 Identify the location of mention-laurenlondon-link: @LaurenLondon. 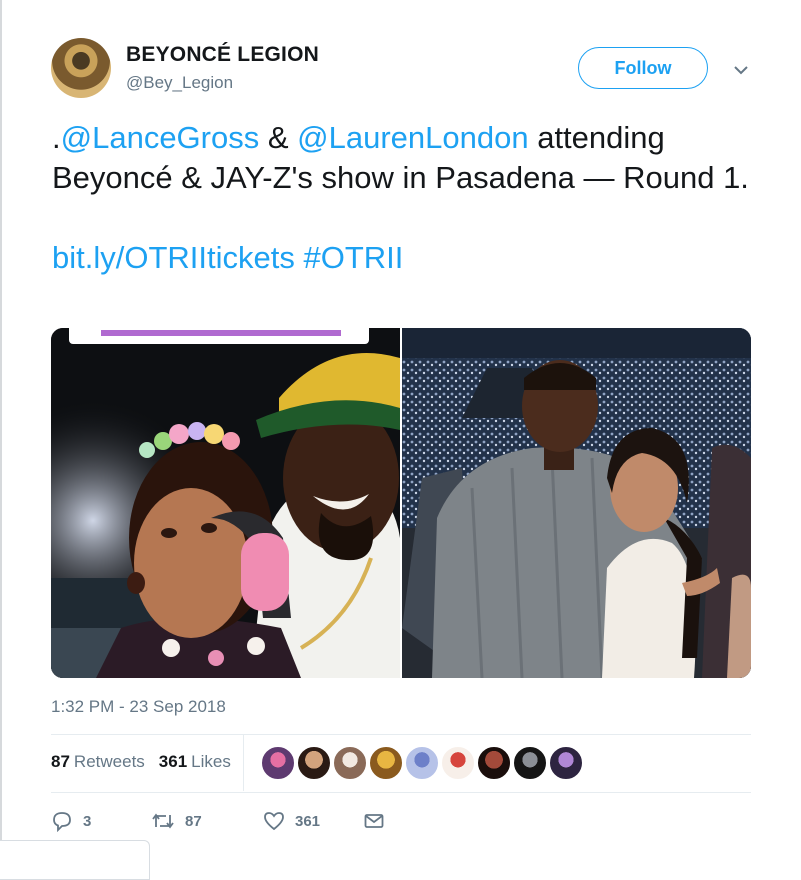
(412, 137).